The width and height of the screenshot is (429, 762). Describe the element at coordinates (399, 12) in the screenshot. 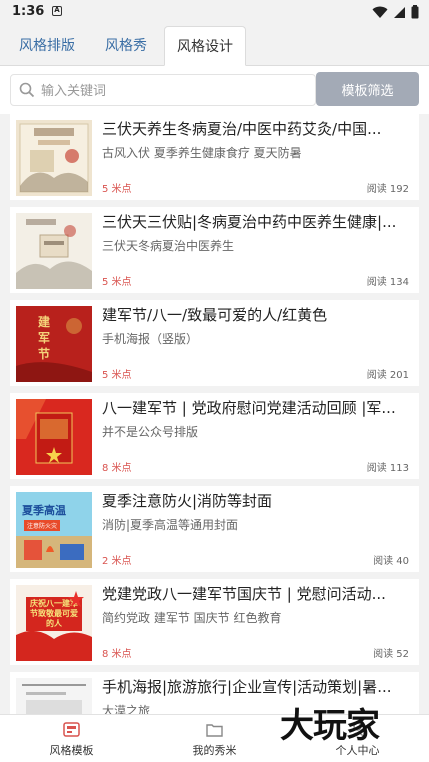

I see `signal-icon` at that location.